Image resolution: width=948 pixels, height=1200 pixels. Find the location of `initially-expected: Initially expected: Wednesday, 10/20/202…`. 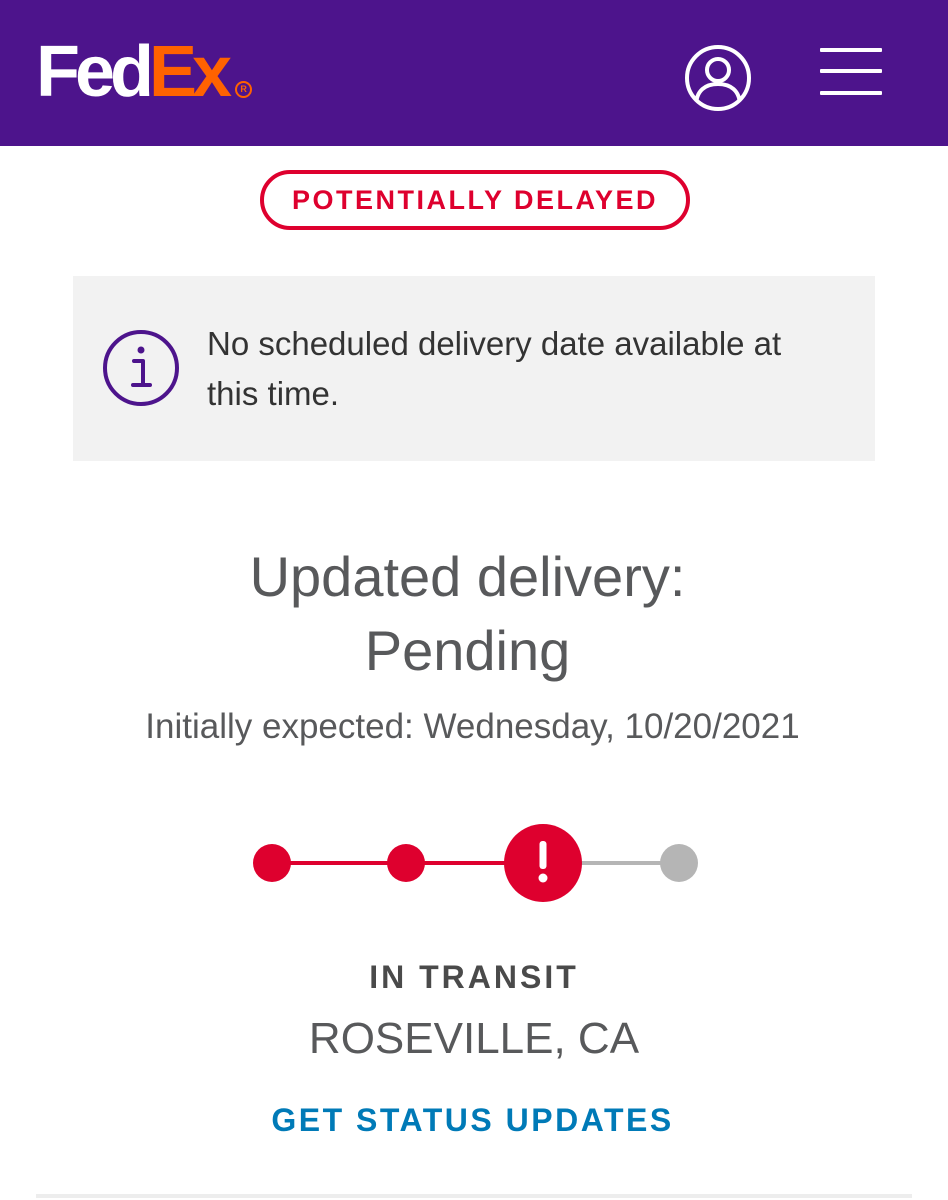

initially-expected: Initially expected: Wednesday, 10/20/202… is located at coordinates (472, 726).